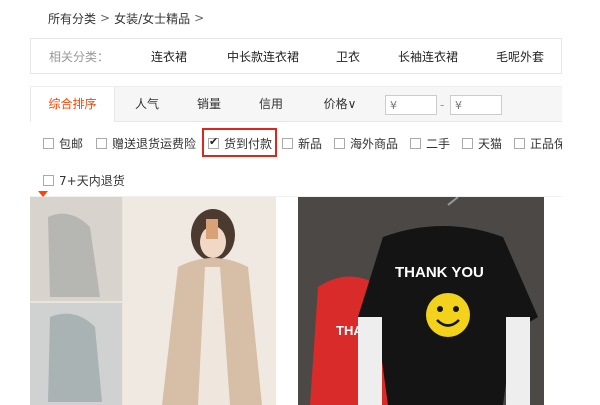  What do you see at coordinates (152, 18) in the screenshot?
I see `breadcrumb-current: 女装/女士精品` at bounding box center [152, 18].